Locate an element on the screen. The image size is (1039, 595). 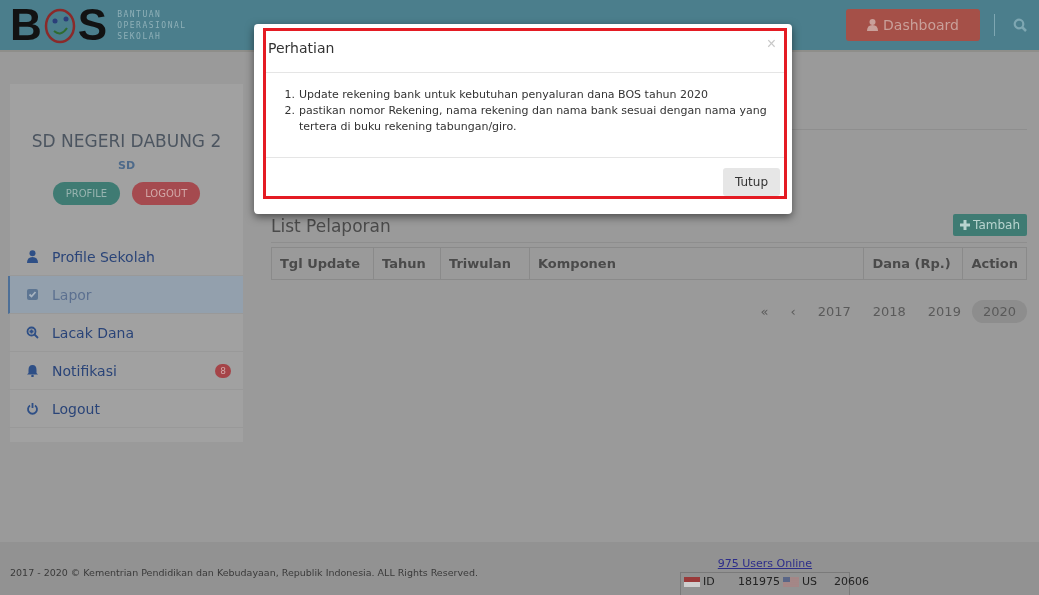
users-online-link: 975 Users Online is located at coordinates (765, 563).